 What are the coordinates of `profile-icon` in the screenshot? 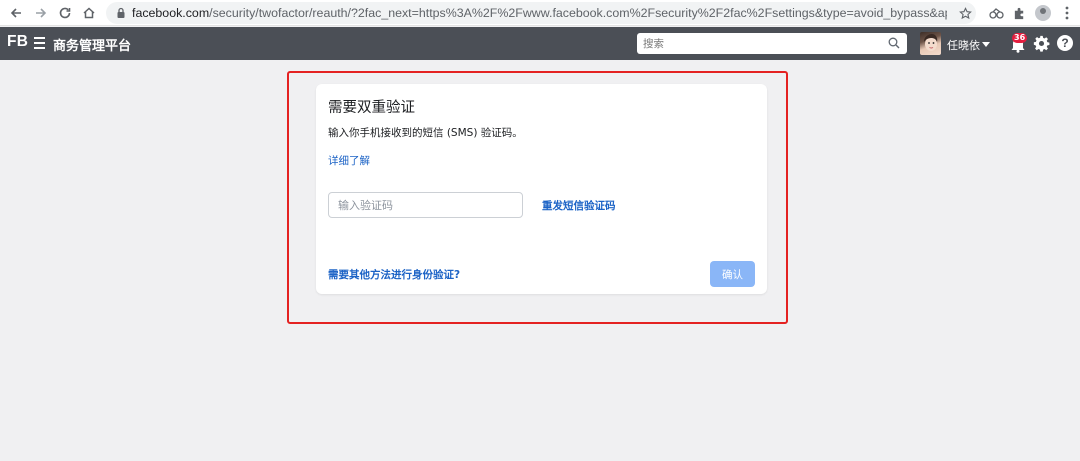 It's located at (1043, 13).